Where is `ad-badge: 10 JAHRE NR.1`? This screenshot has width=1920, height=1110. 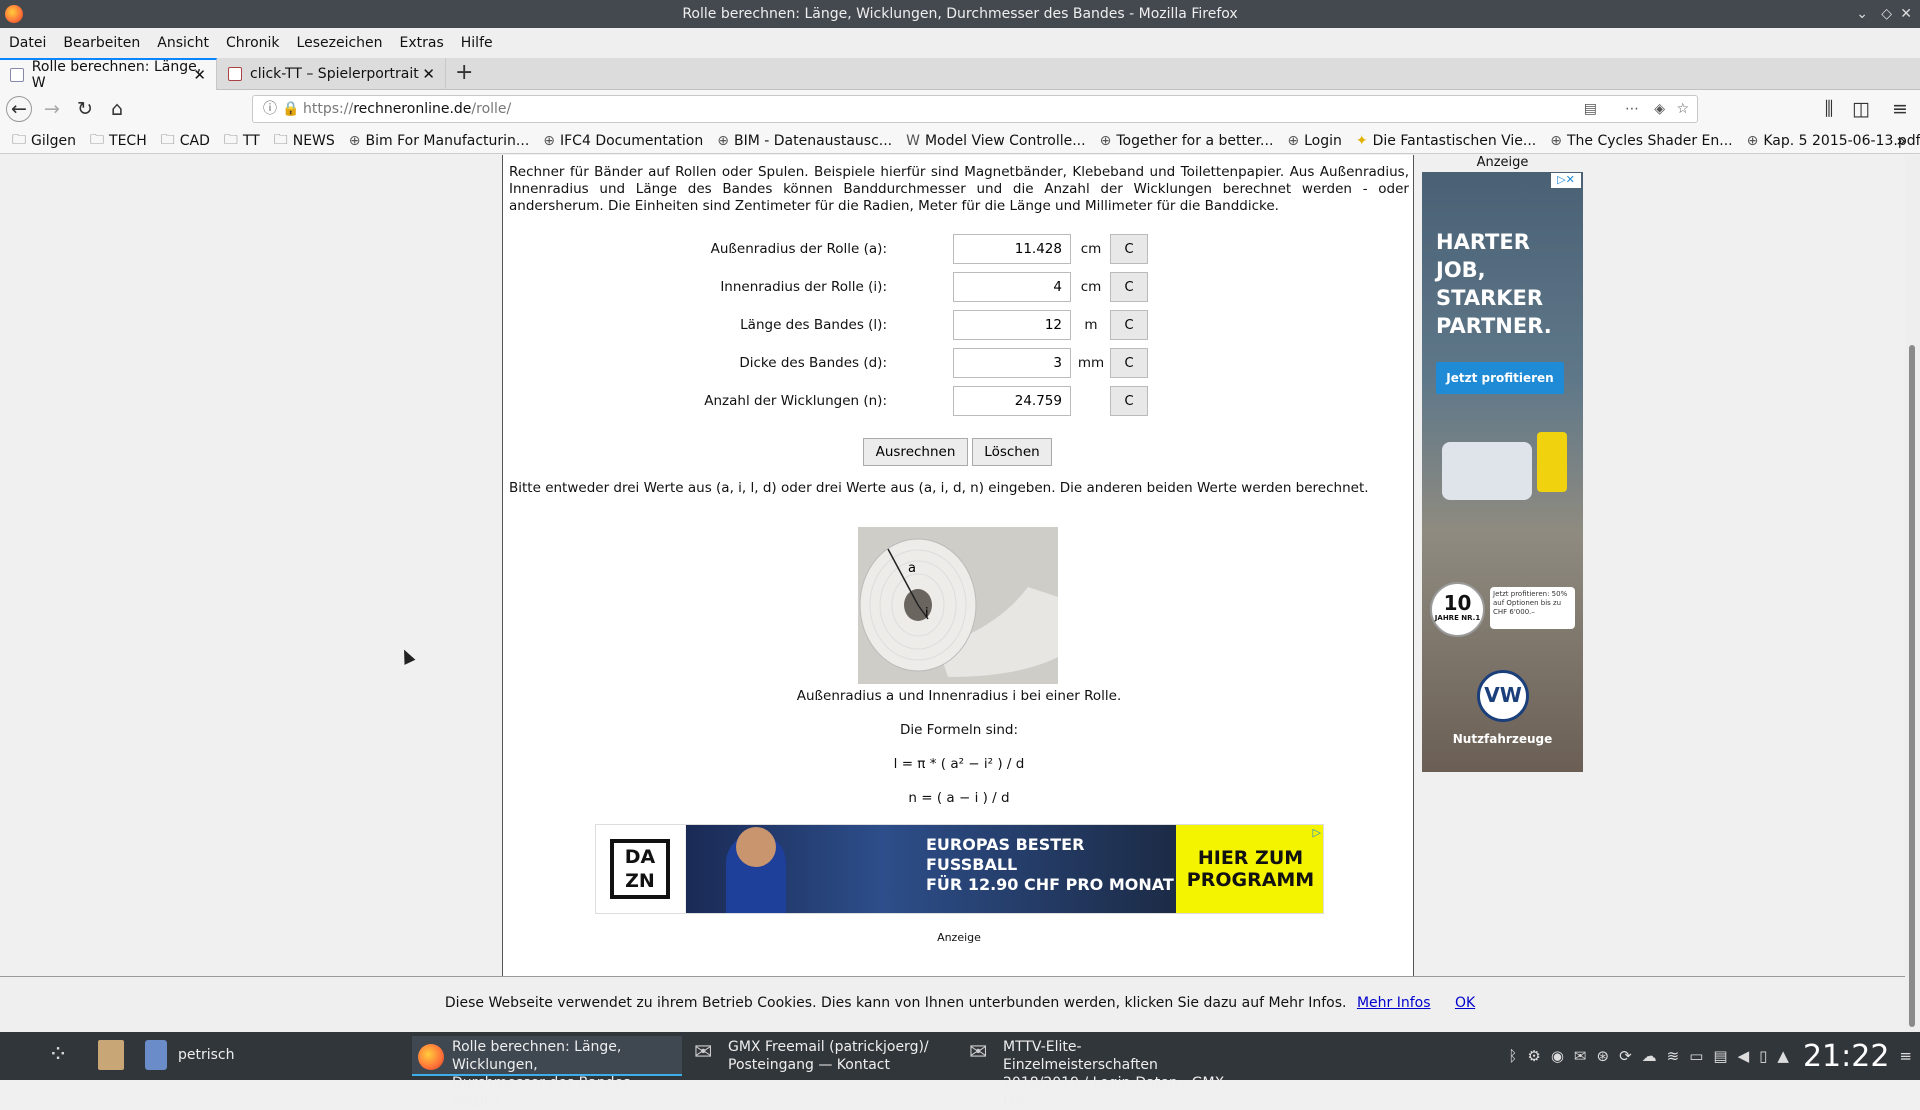
ad-badge: 10 JAHRE NR.1 is located at coordinates (1457, 609).